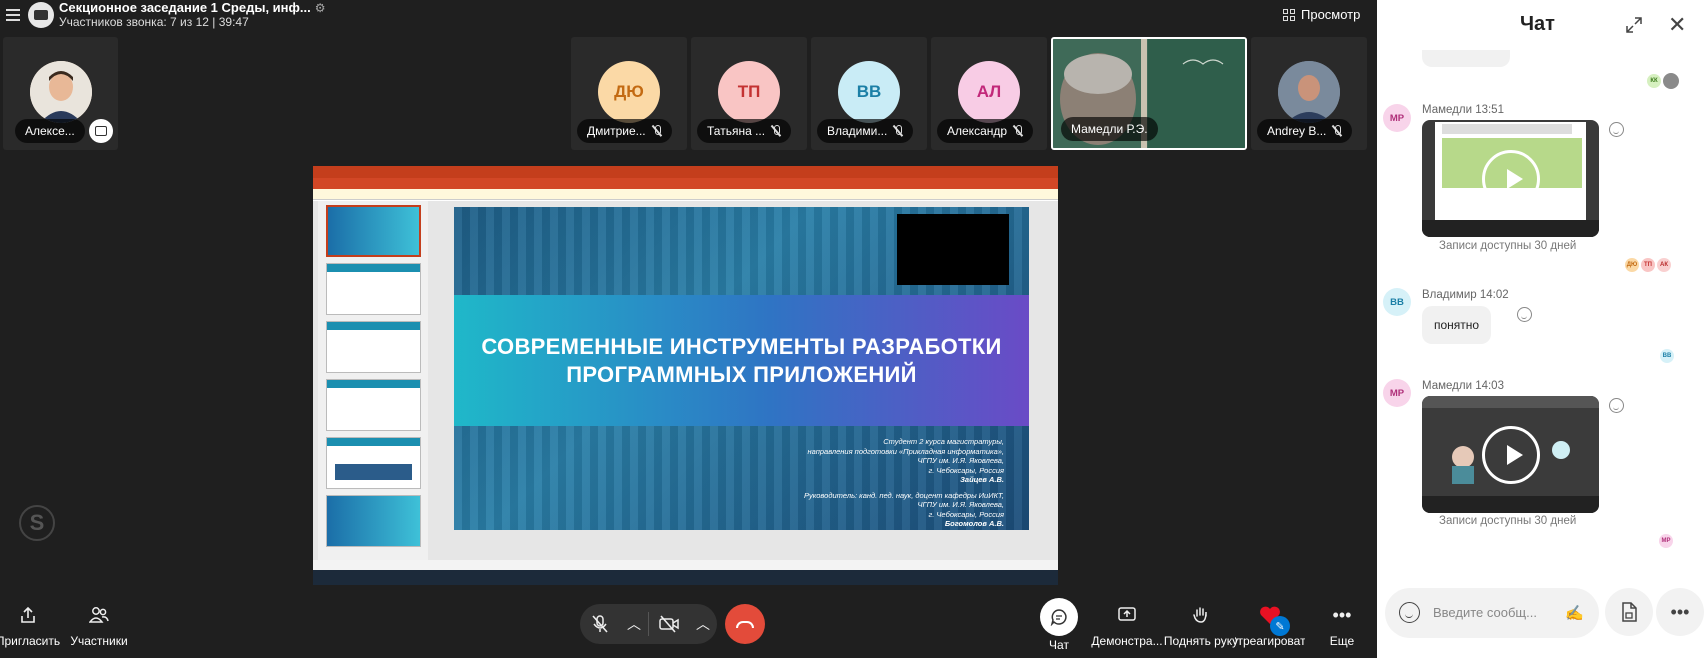  I want to click on powerpoint-ribbon, so click(685, 183).